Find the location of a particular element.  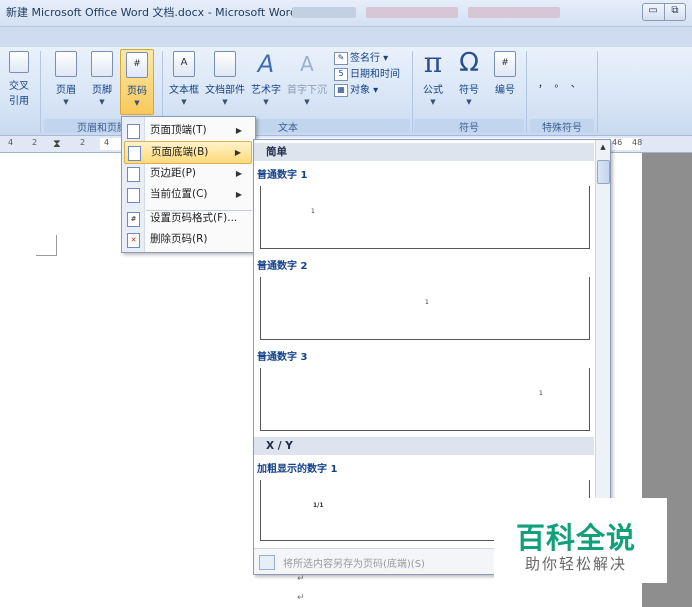

menu-item-label: 页面底端(B) is located at coordinates (180, 152).